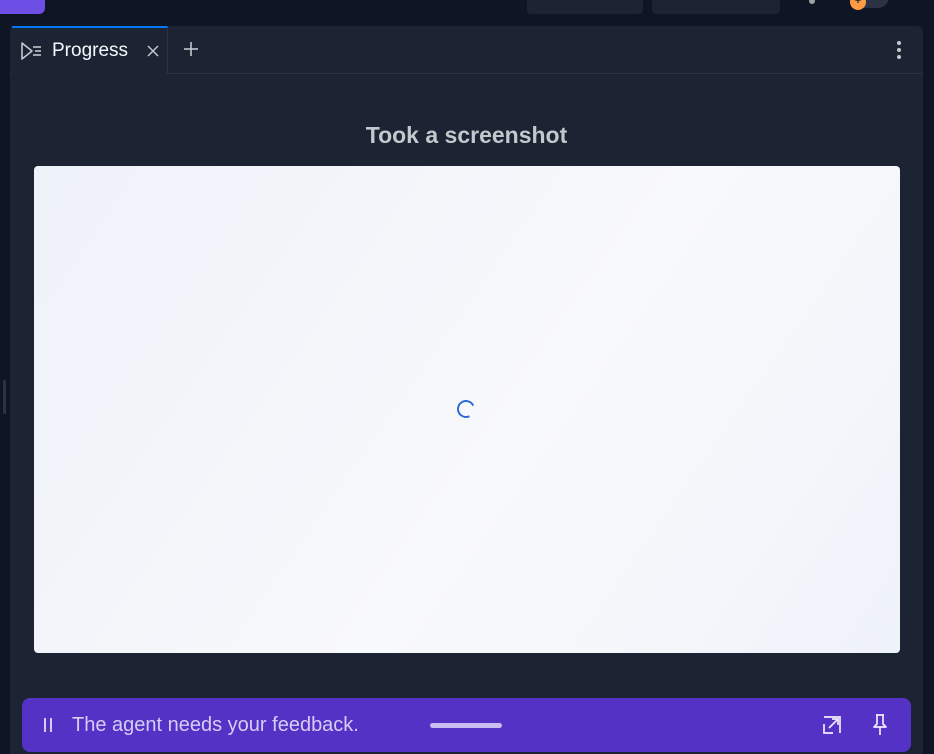 This screenshot has height=754, width=934. Describe the element at coordinates (858, 5) in the screenshot. I see `avatar-badge-icon: +` at that location.